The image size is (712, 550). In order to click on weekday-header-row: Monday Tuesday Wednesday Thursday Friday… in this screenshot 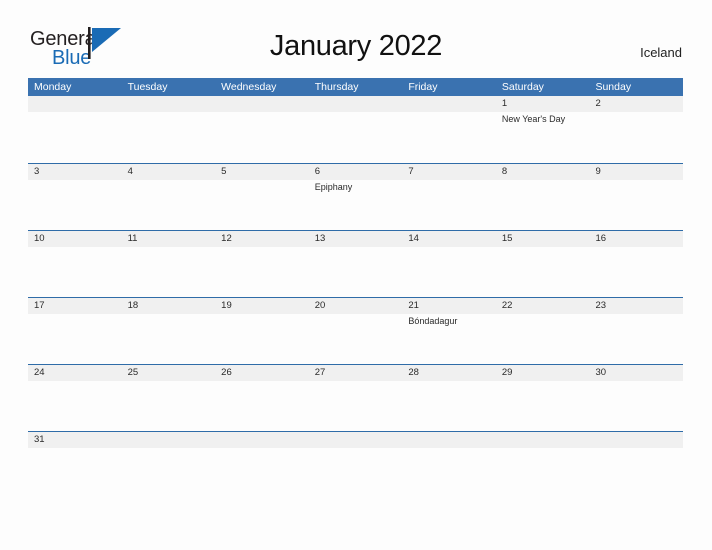, I will do `click(355, 87)`.